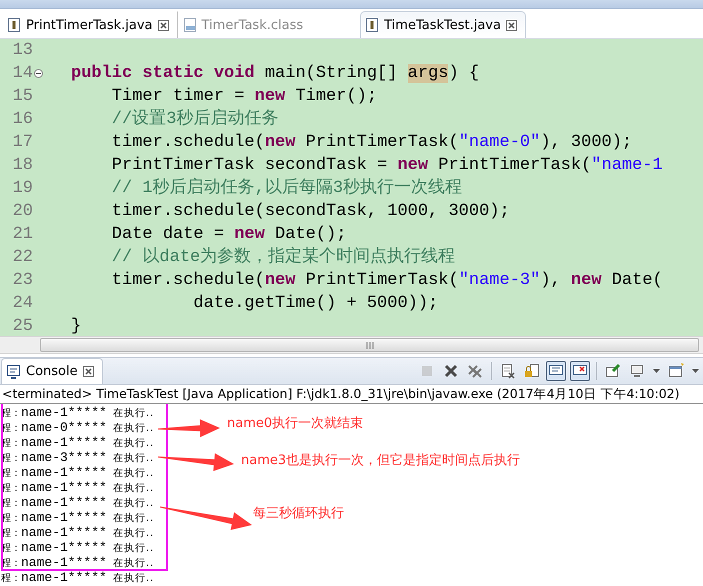 The height and width of the screenshot is (586, 703). I want to click on code-line: timer.schedule(new PrintTimerTask("name-3"), new Date(, so click(386, 281).